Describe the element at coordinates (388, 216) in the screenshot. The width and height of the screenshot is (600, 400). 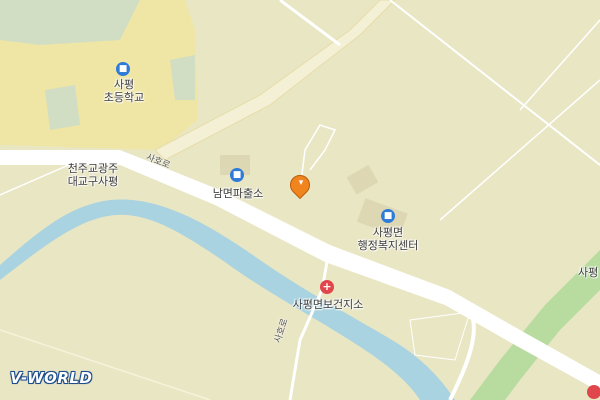
I see `government-office-icon: ■` at that location.